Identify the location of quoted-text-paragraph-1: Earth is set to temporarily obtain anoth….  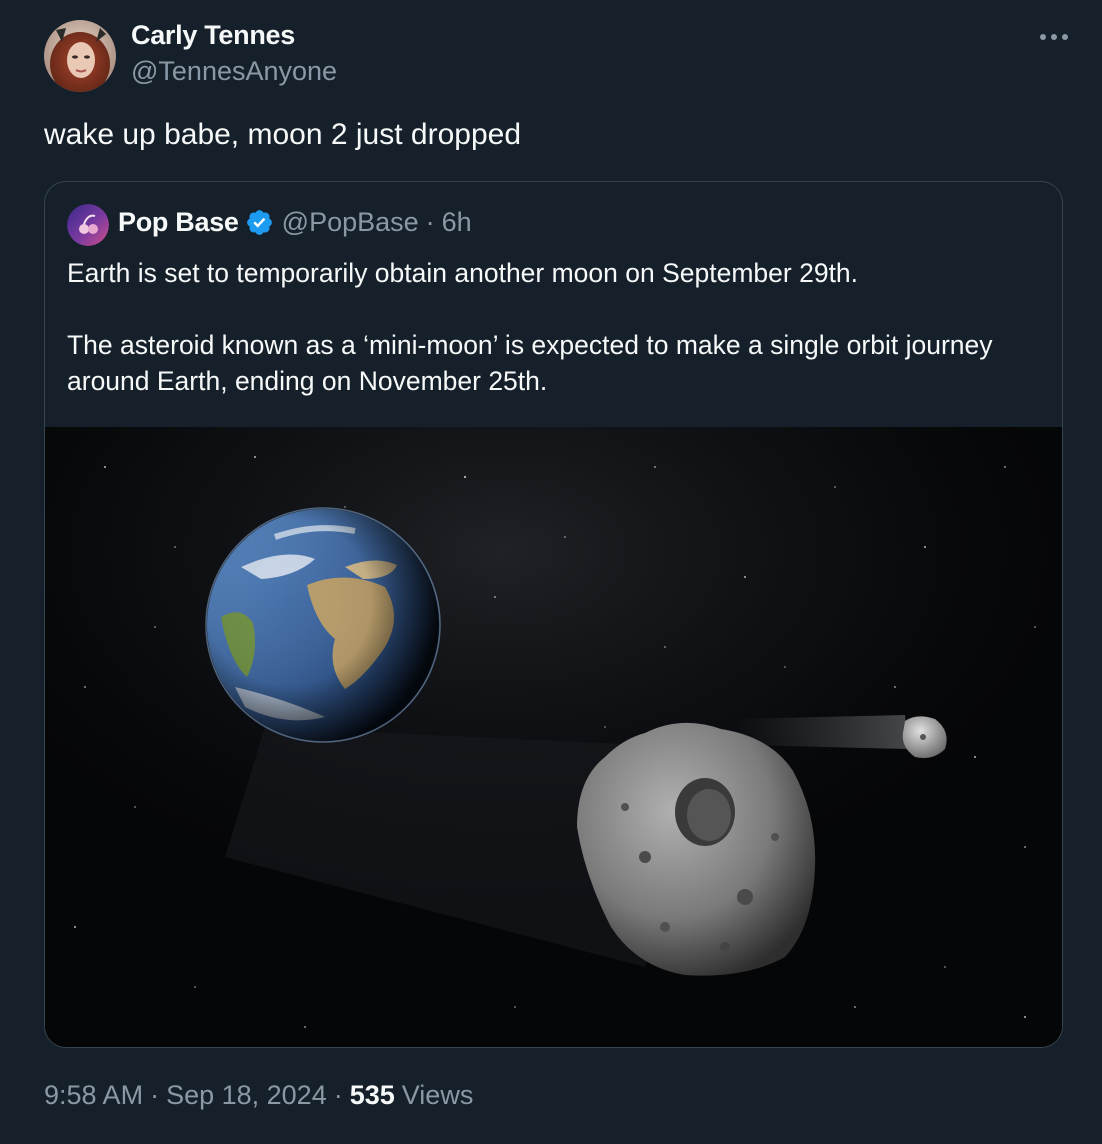
(463, 273).